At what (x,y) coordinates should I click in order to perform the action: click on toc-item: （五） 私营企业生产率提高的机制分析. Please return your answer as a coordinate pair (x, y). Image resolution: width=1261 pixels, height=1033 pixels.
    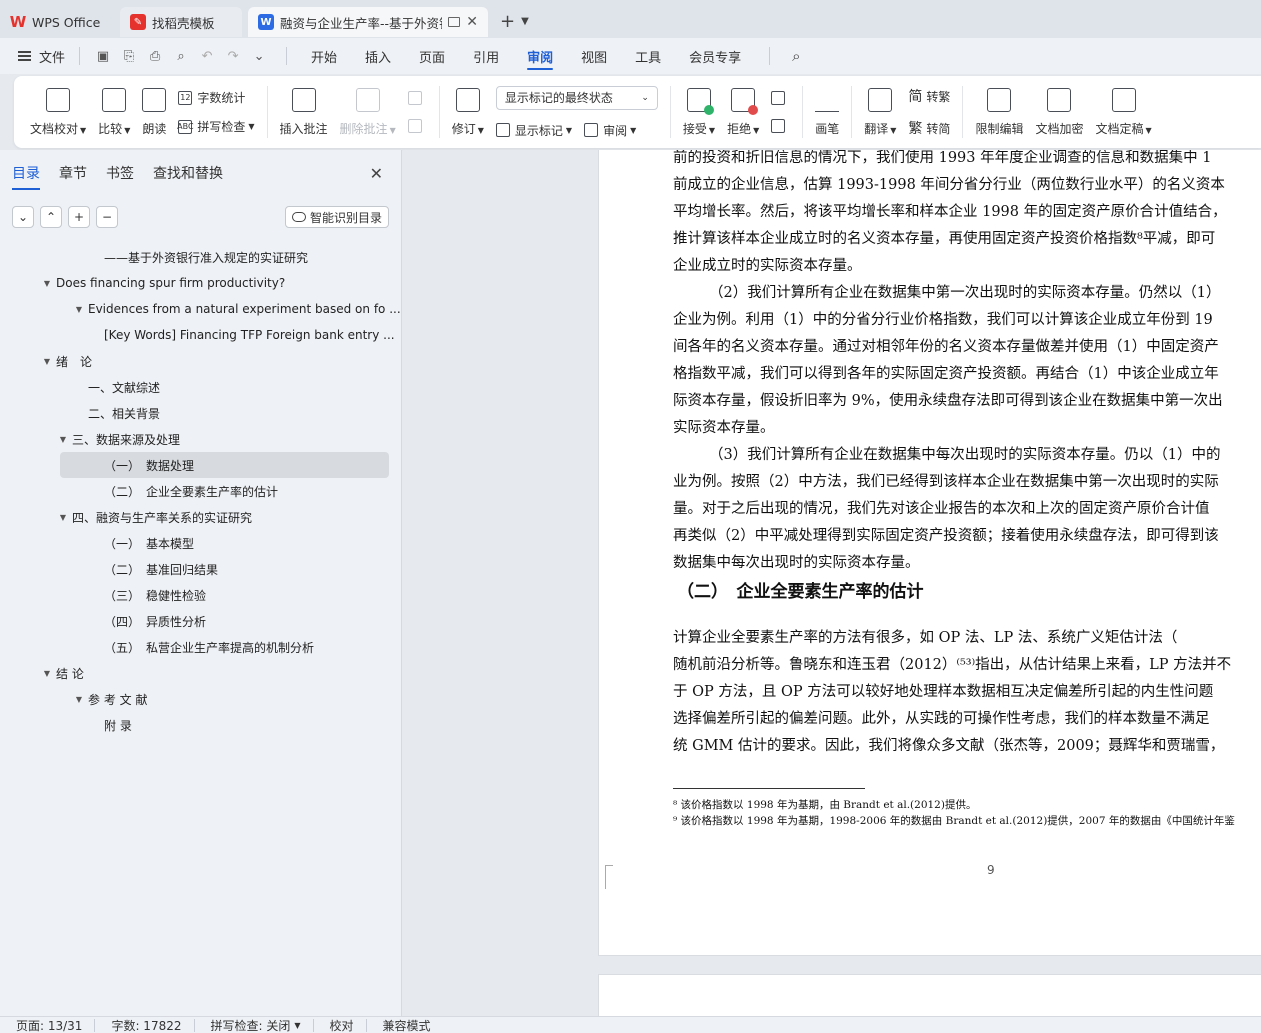
    Looking at the image, I should click on (200, 647).